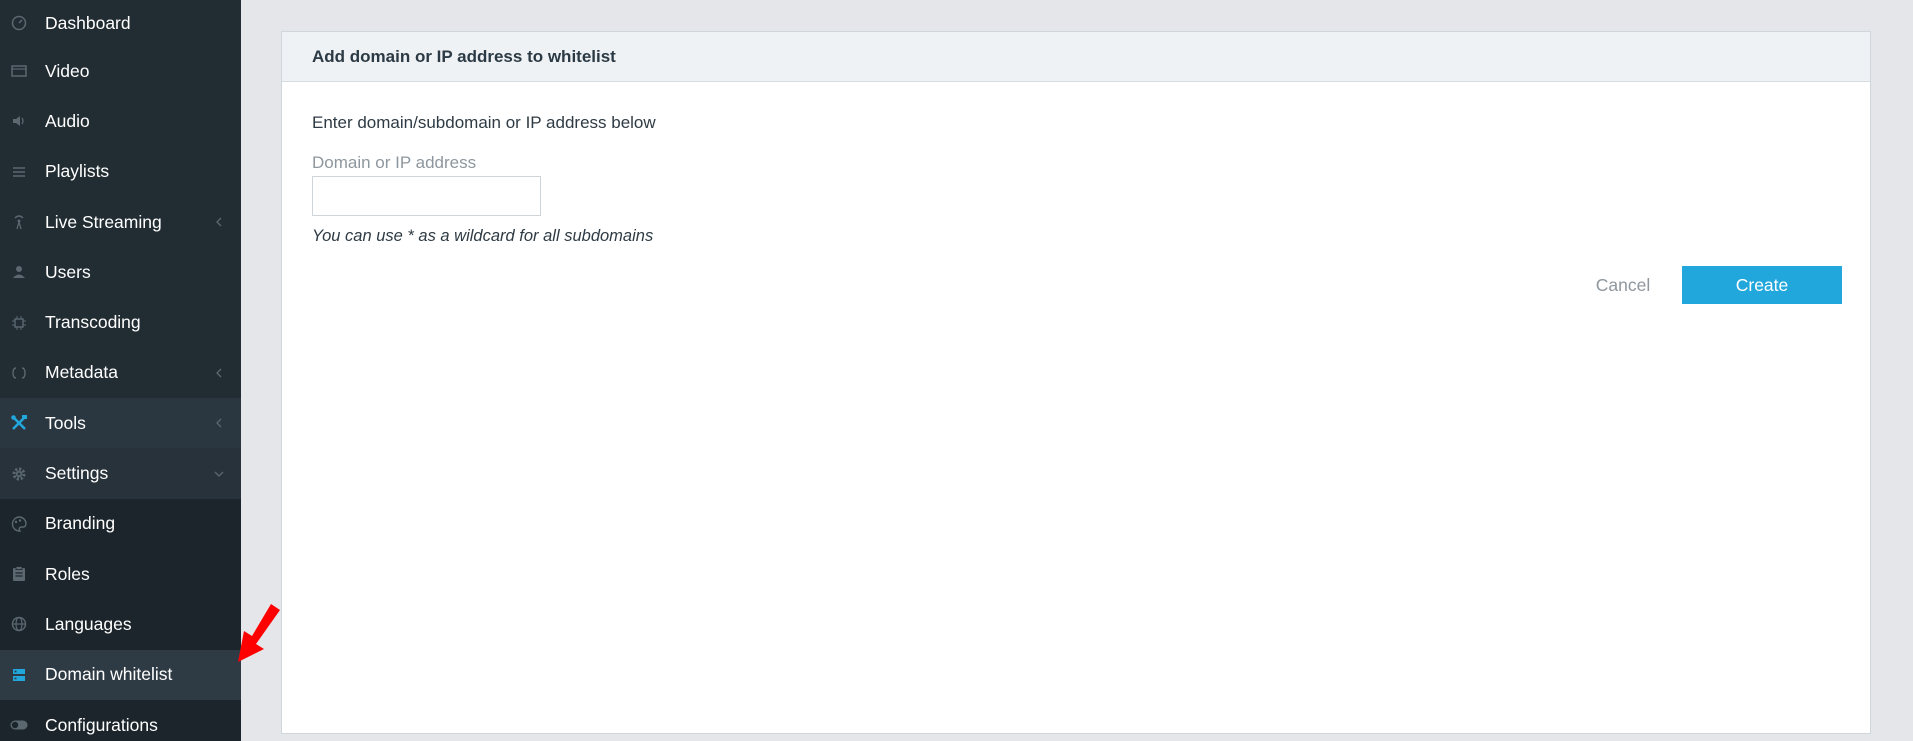 This screenshot has width=1913, height=741. Describe the element at coordinates (1076, 57) in the screenshot. I see `panel-title: Add domain or IP address to whitelist` at that location.